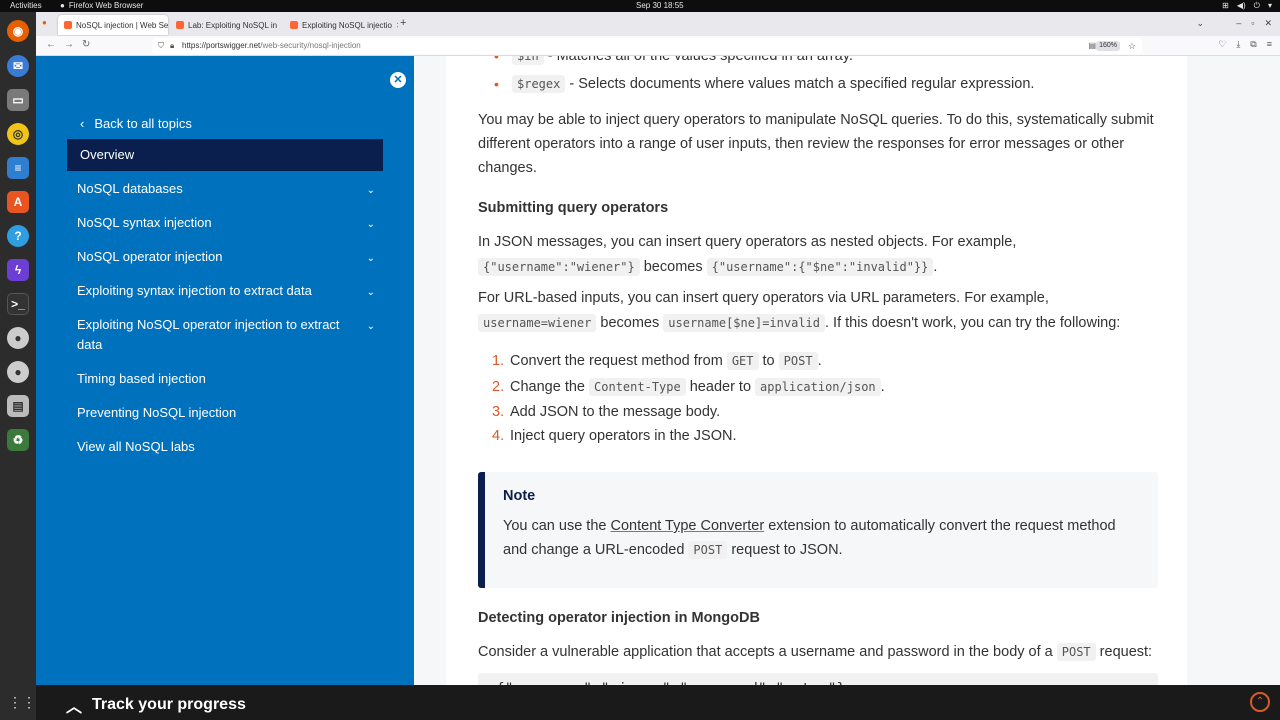 This screenshot has width=1280, height=720. Describe the element at coordinates (225, 447) in the screenshot. I see `sidebar-item-labs: View all NoSQL labs` at that location.